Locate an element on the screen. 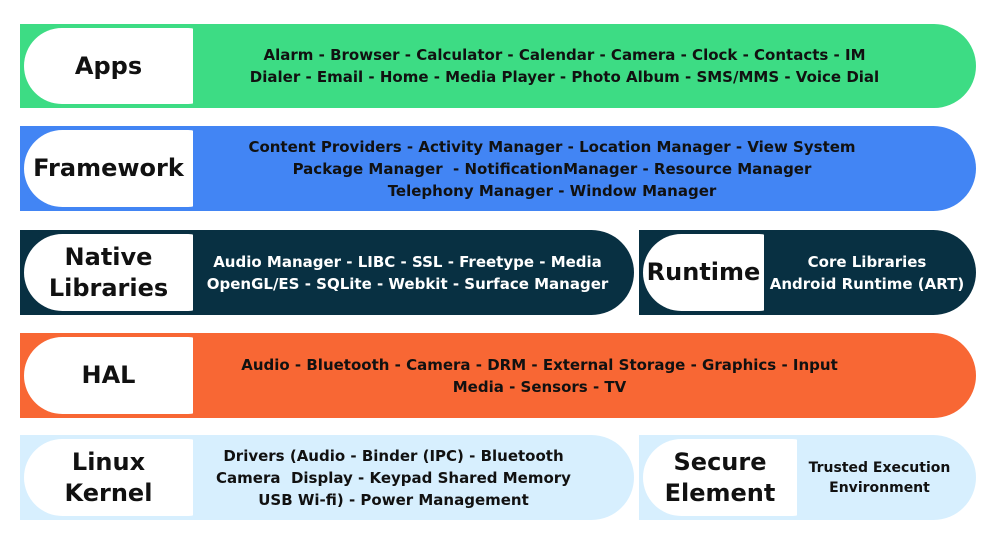 The height and width of the screenshot is (543, 996). component-line: Media - Sensors - TV is located at coordinates (539, 386).